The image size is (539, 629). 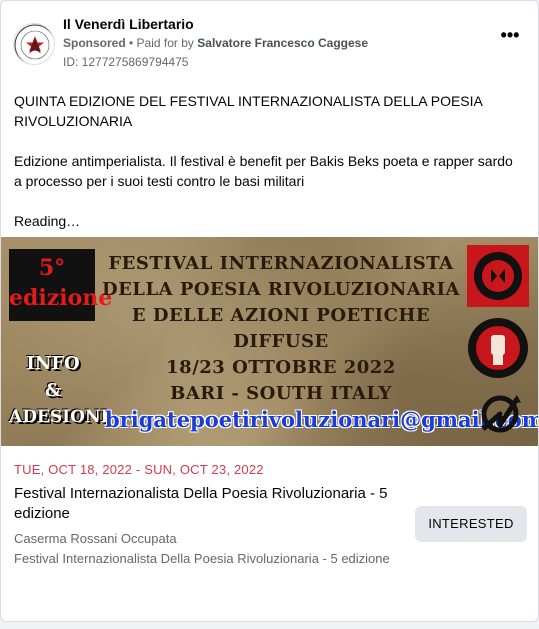 I want to click on ad-id: ID: 1277275869794475, so click(x=126, y=62).